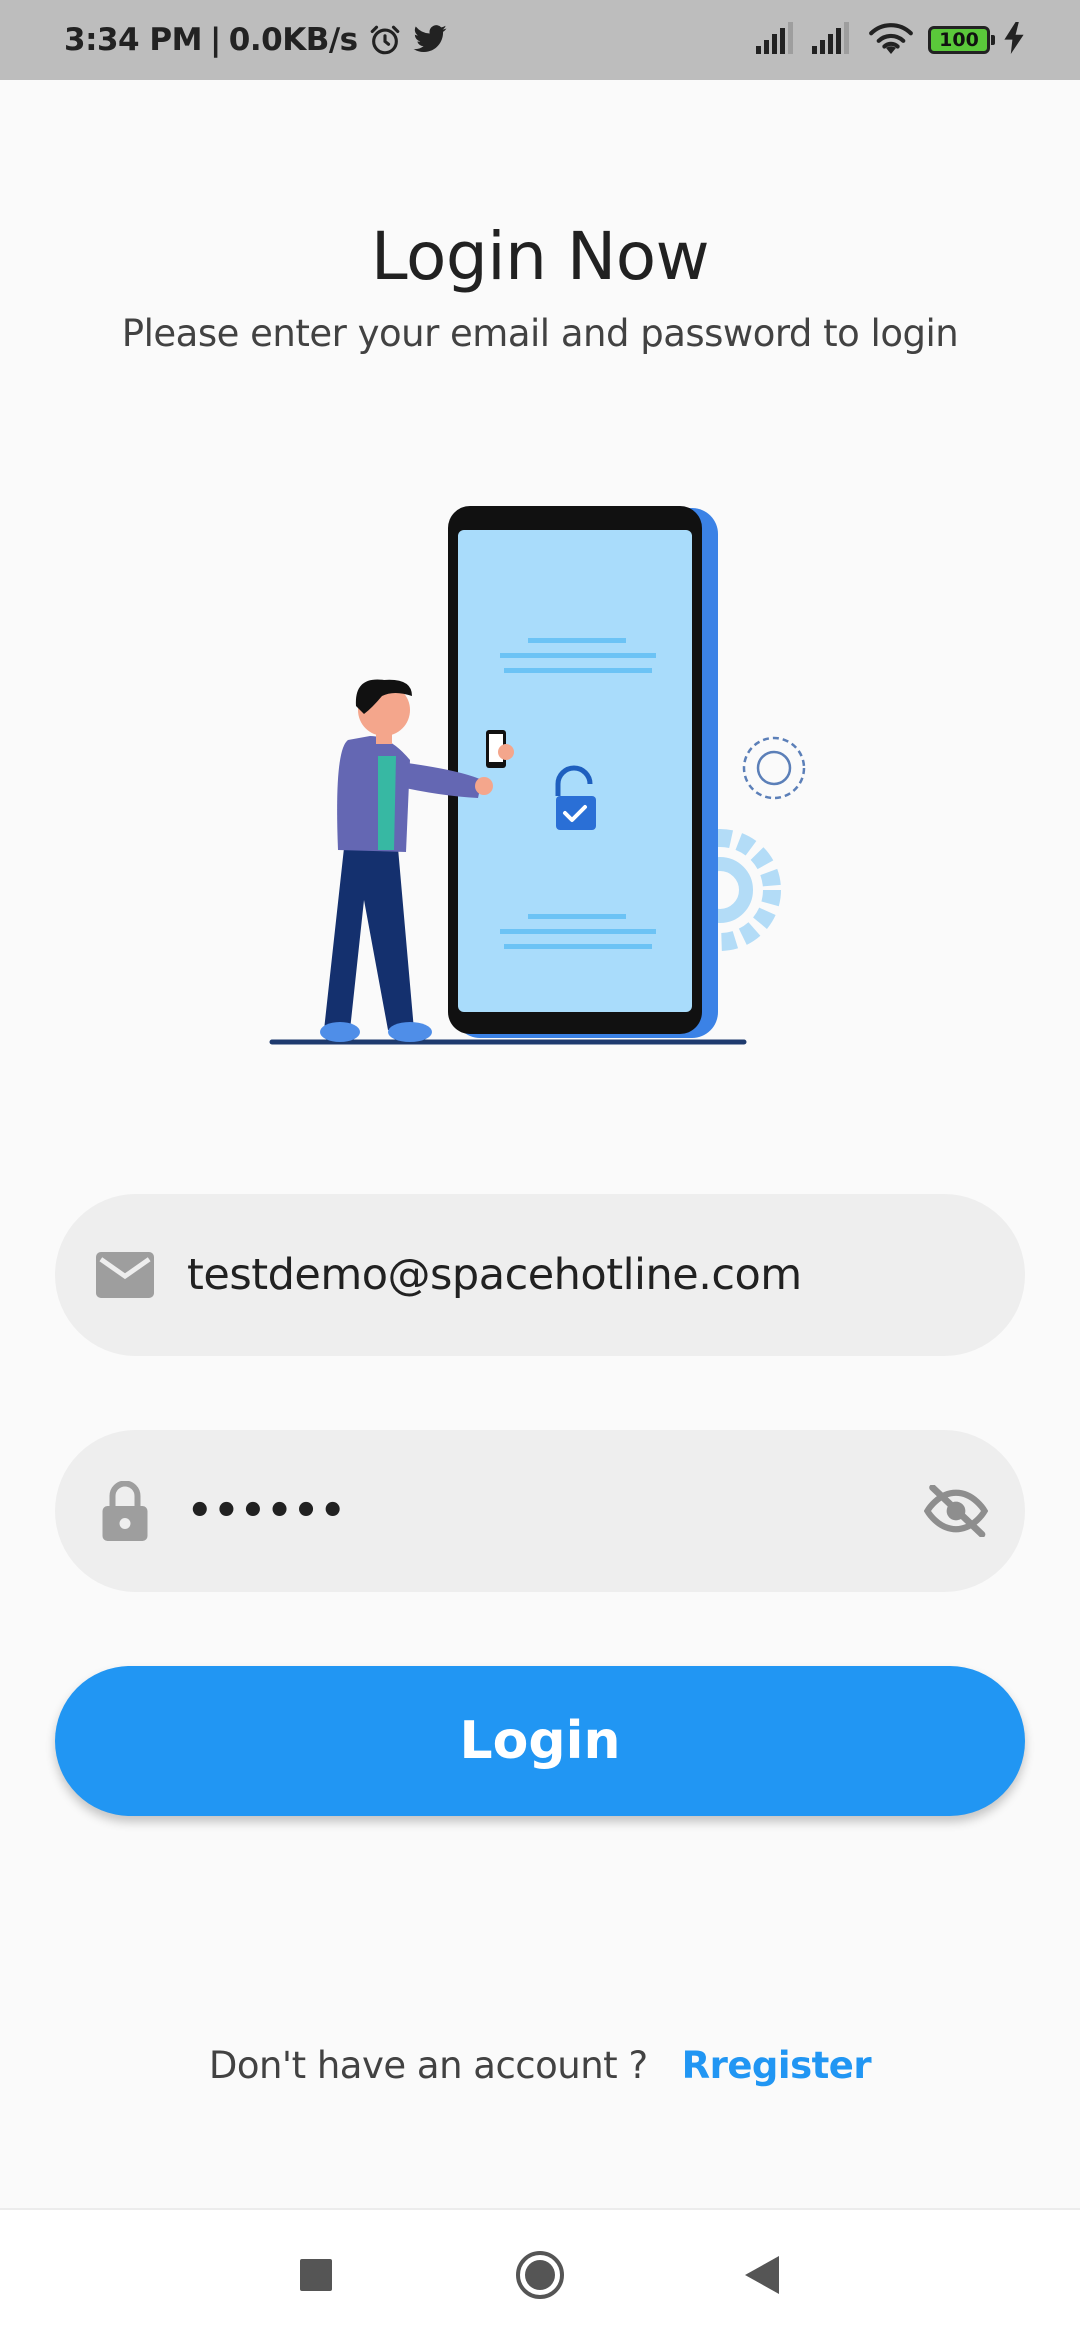 The height and width of the screenshot is (2340, 1080). Describe the element at coordinates (428, 2065) in the screenshot. I see `register-prompt: Don't have an account ?` at that location.